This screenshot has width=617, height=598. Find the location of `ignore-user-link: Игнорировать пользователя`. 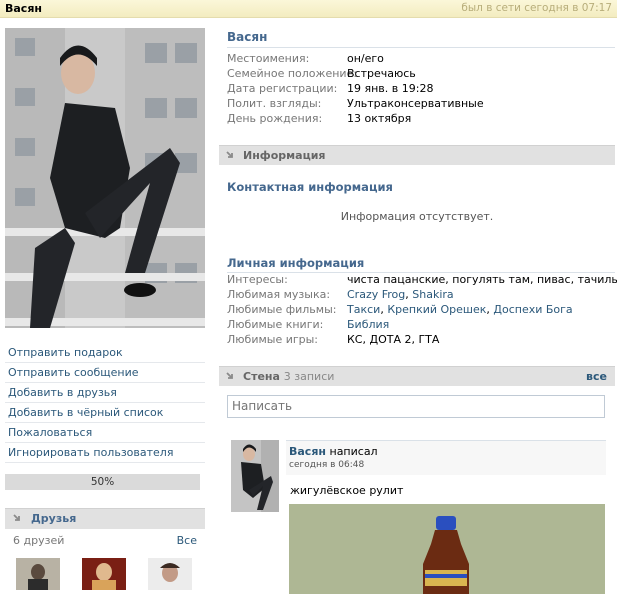

ignore-user-link: Игнорировать пользователя is located at coordinates (105, 453).